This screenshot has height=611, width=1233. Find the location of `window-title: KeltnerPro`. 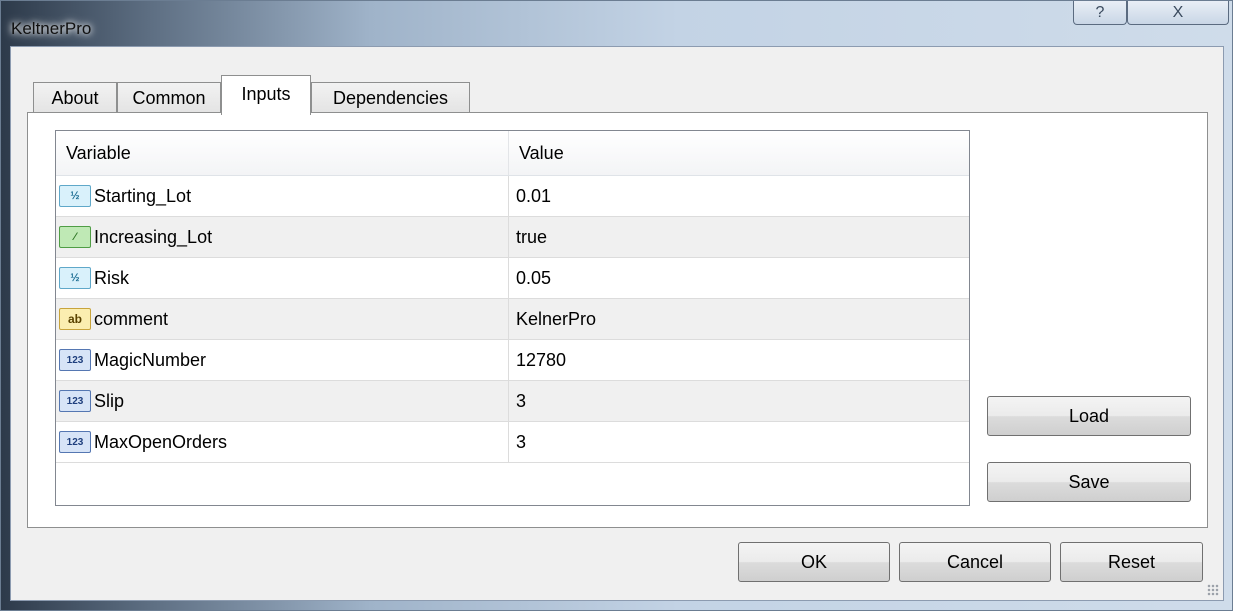

window-title: KeltnerPro is located at coordinates (51, 28).